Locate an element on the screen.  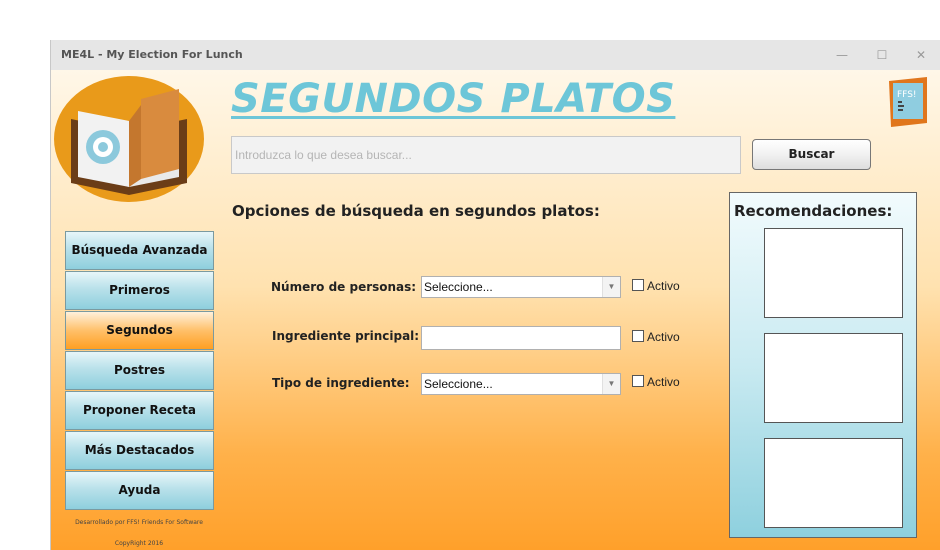
recommendations-panel: Recomendaciones: is located at coordinates (823, 365).